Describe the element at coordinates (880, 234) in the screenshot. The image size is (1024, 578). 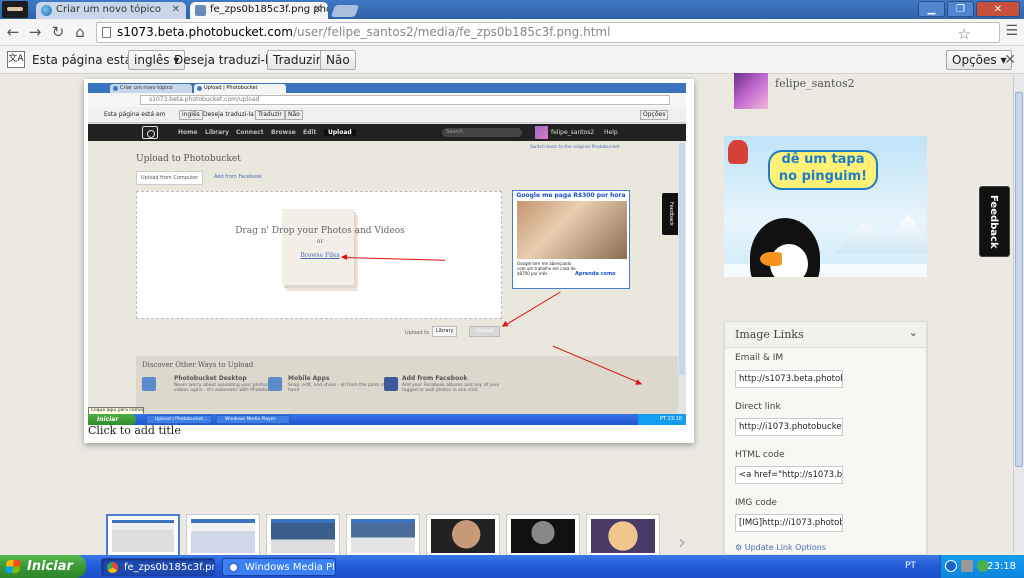
I see `iceberg-graphic` at that location.